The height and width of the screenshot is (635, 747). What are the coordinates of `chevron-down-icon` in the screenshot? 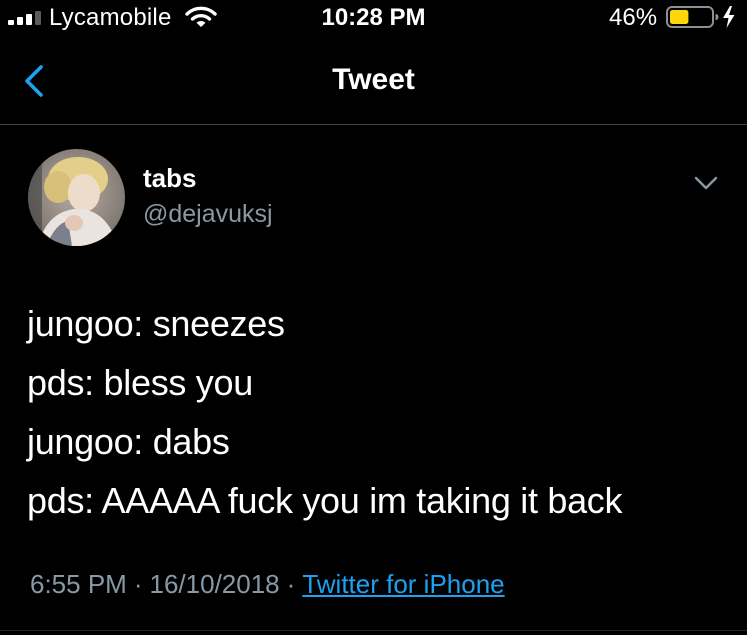 It's located at (706, 183).